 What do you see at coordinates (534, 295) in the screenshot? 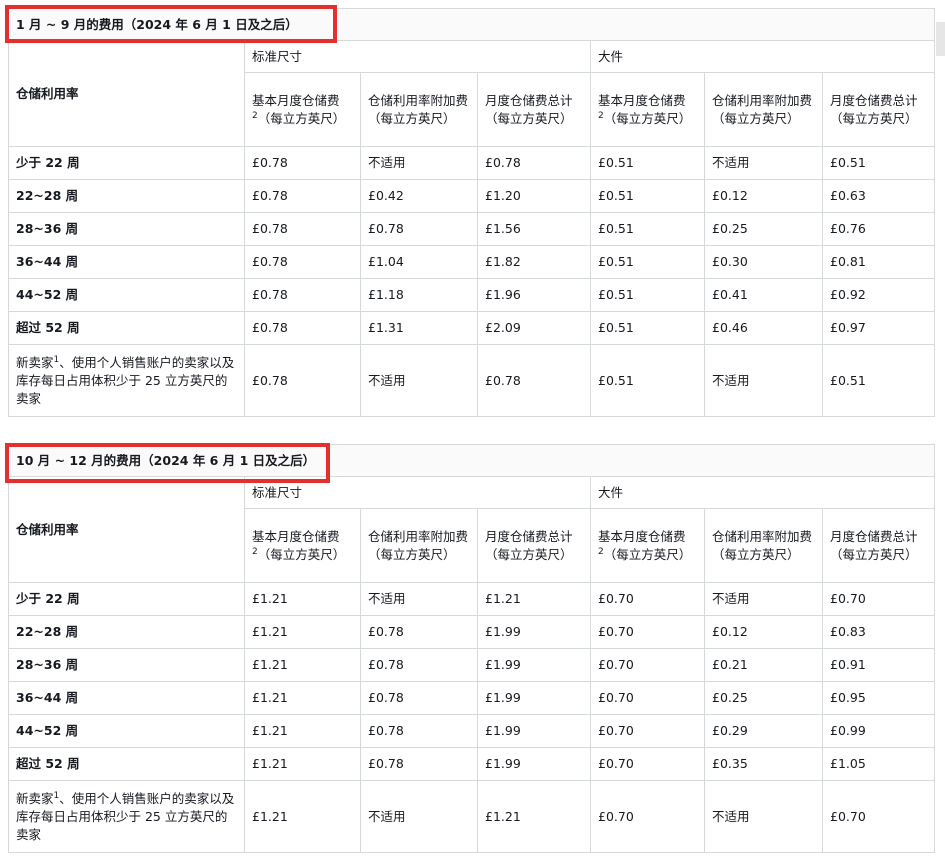
I see `fee-cell: £1.96` at bounding box center [534, 295].